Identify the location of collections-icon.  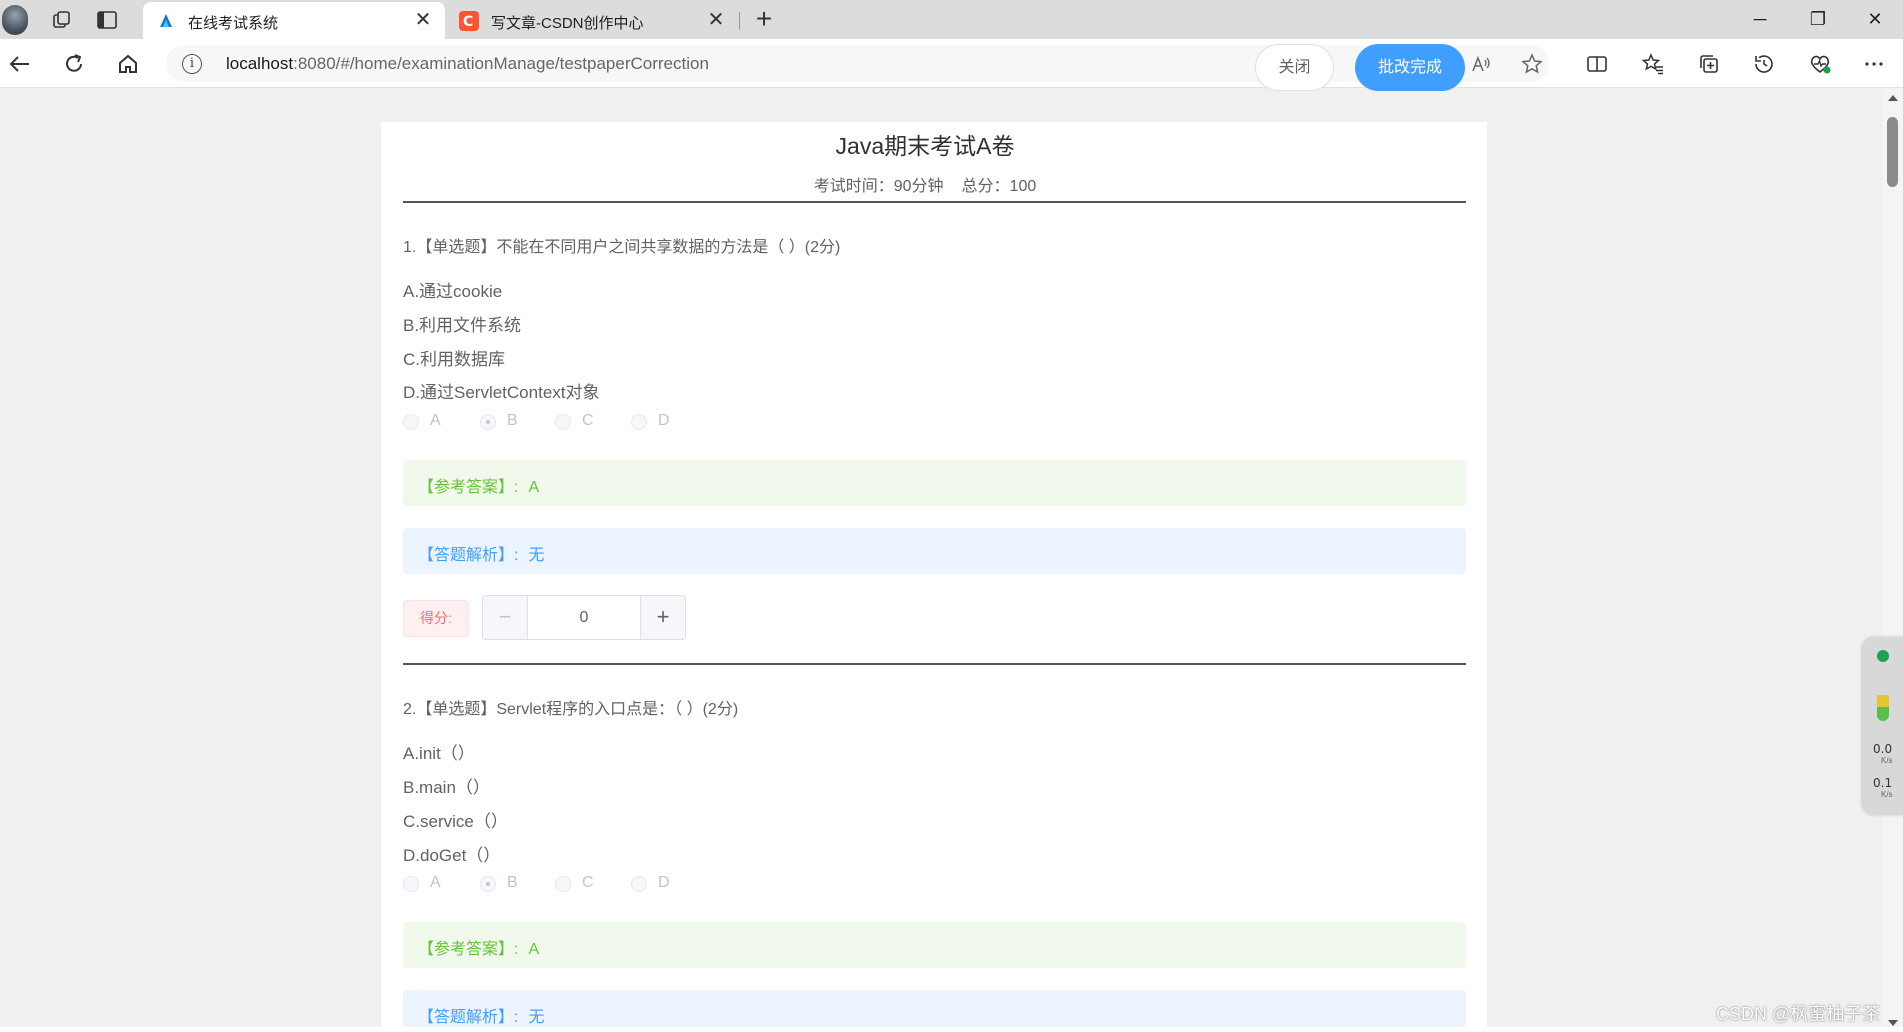
(1709, 64).